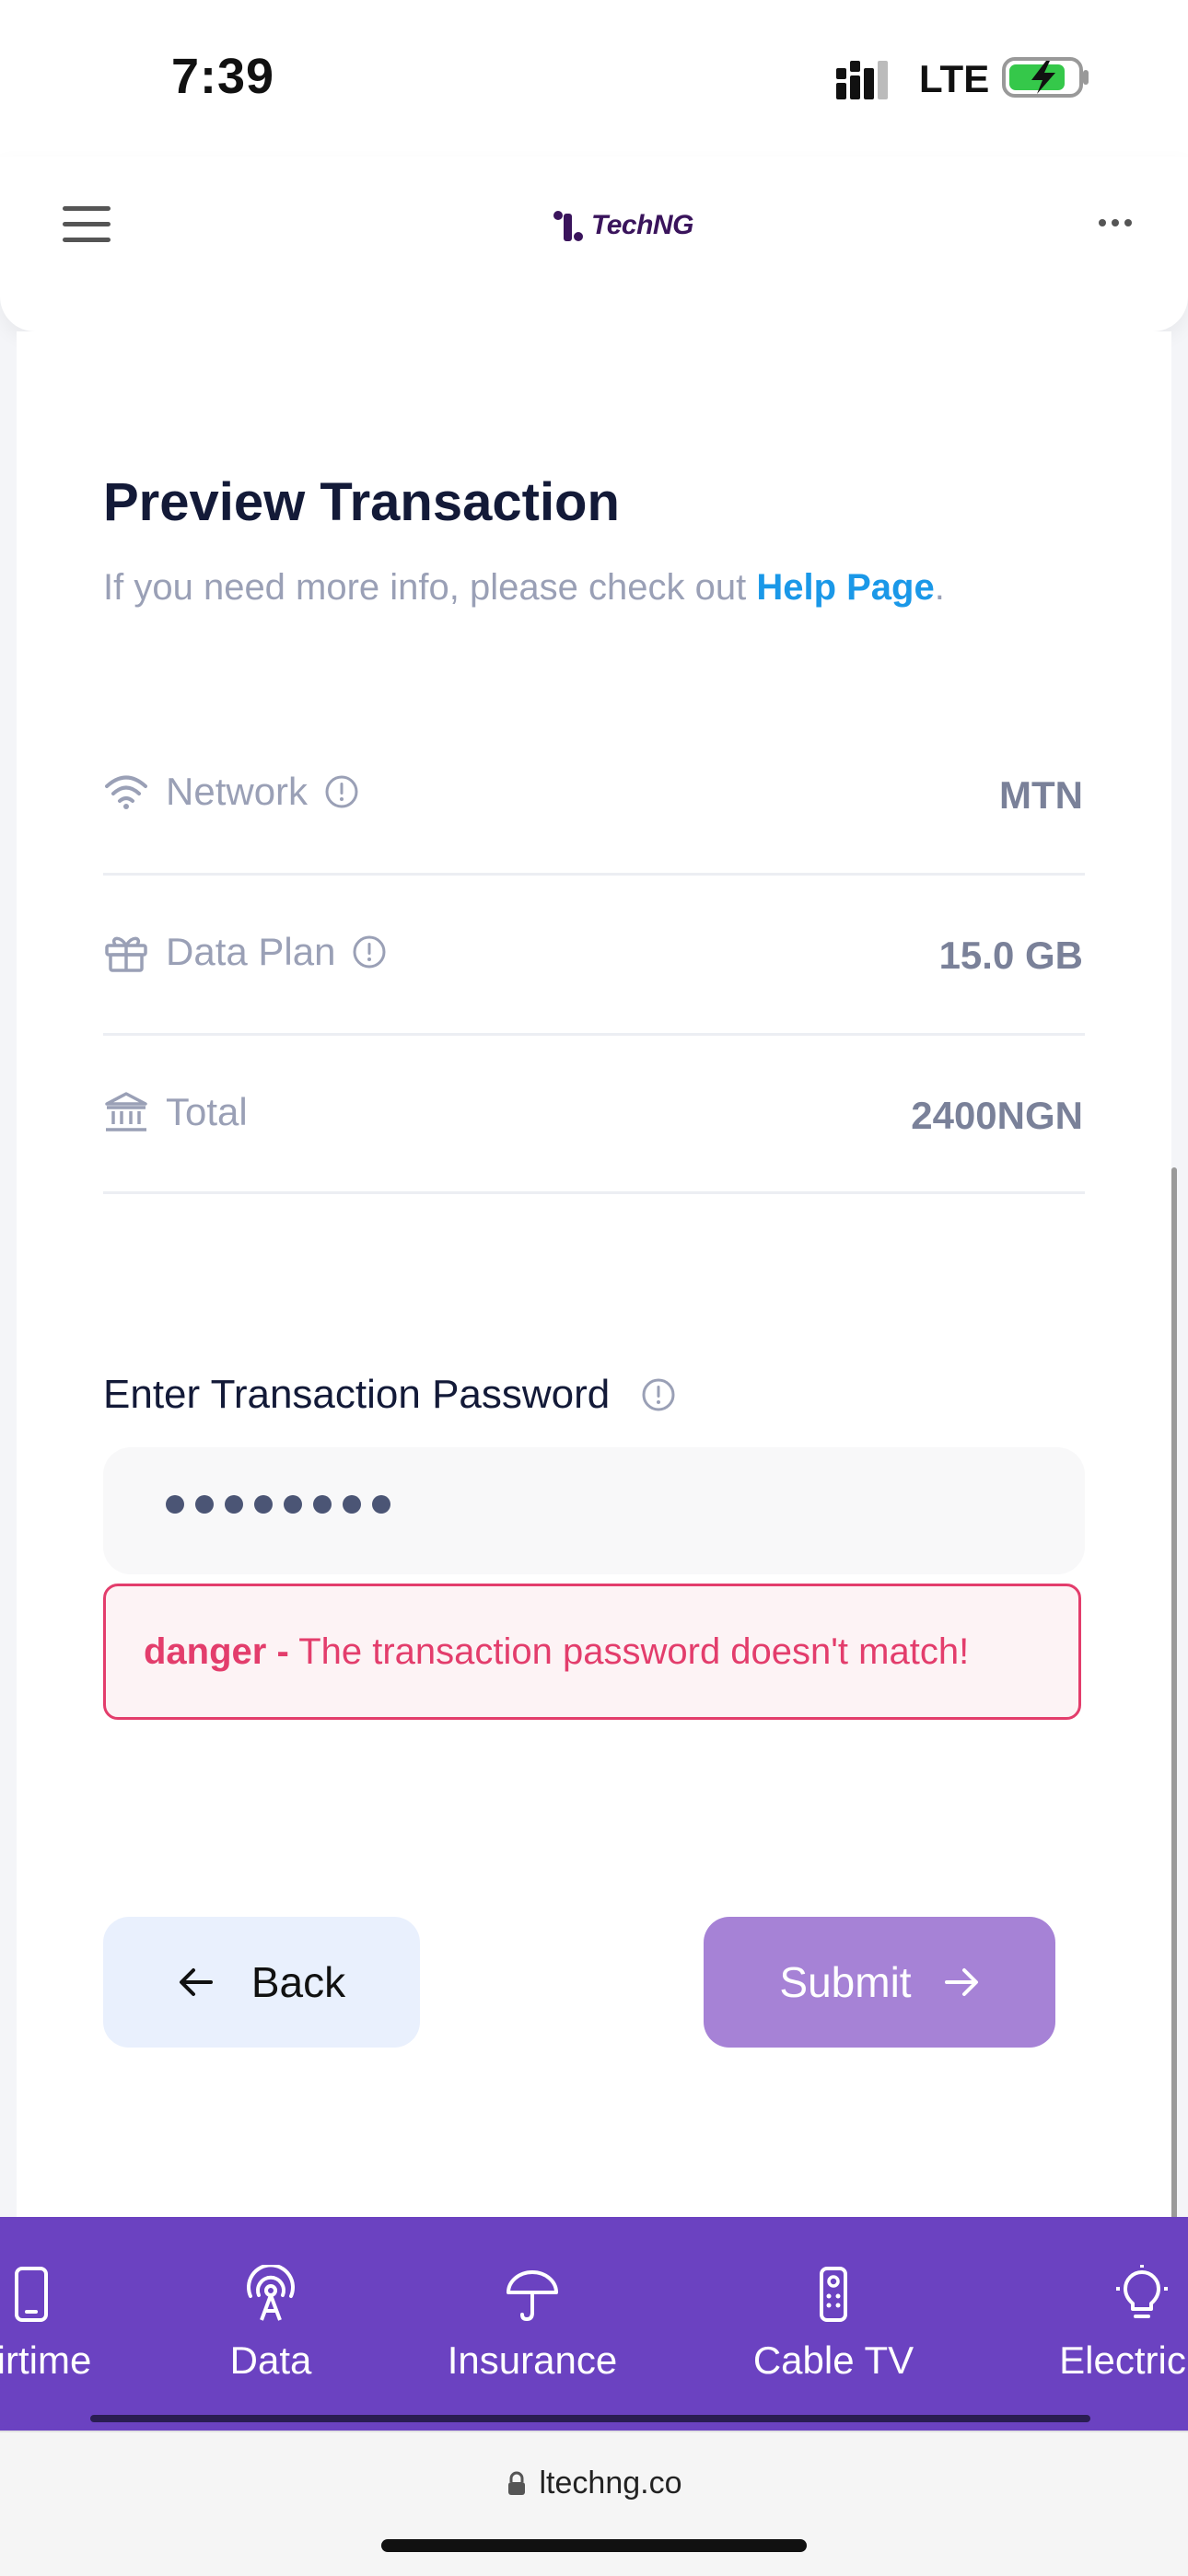  I want to click on detail-row-network: Network, so click(231, 792).